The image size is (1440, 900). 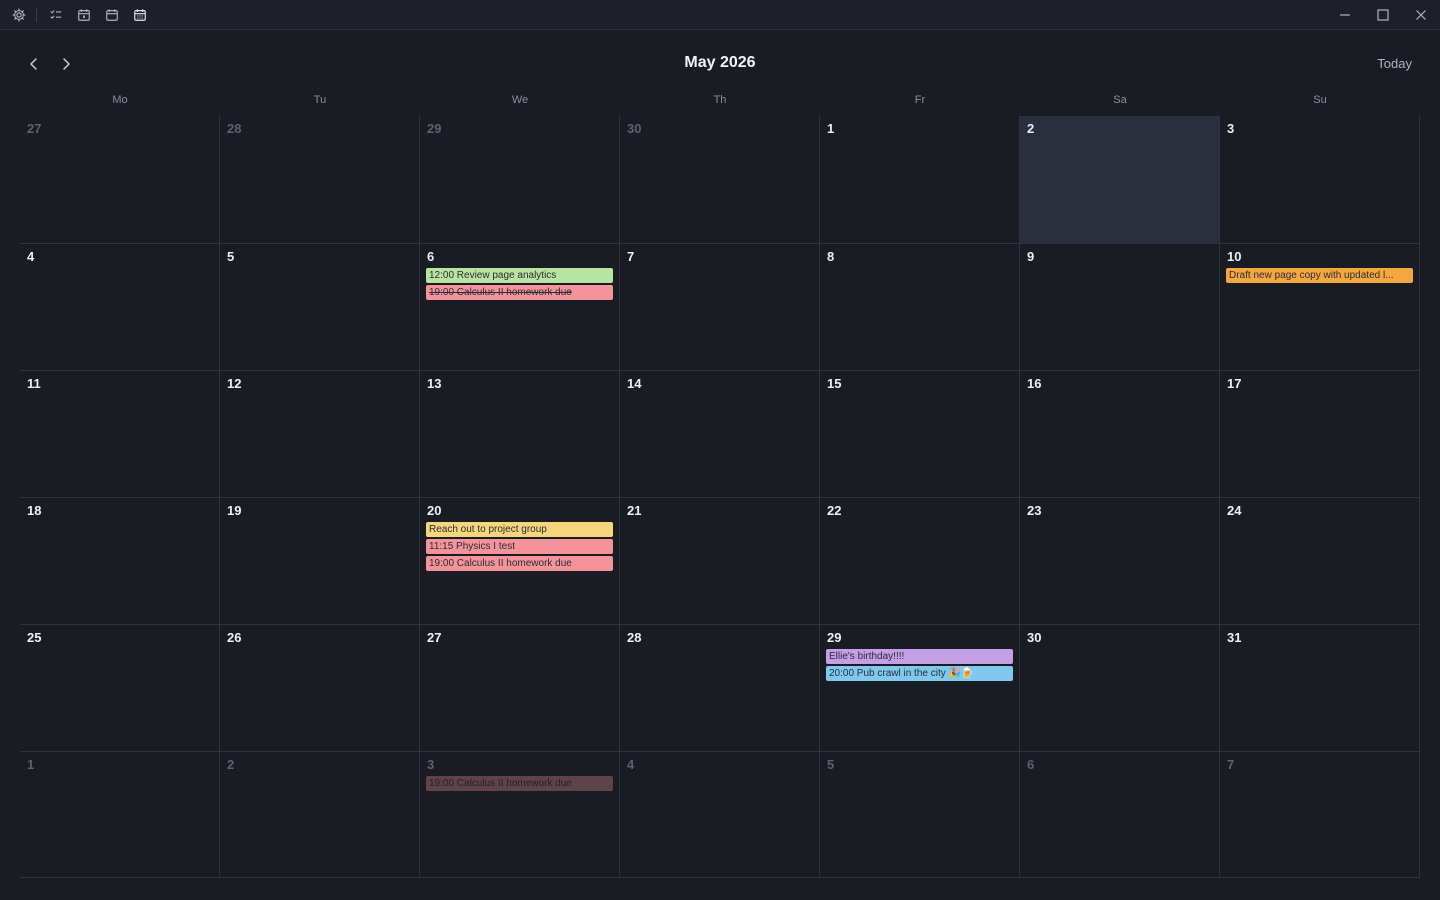 What do you see at coordinates (1320, 179) in the screenshot?
I see `day-cell: 3` at bounding box center [1320, 179].